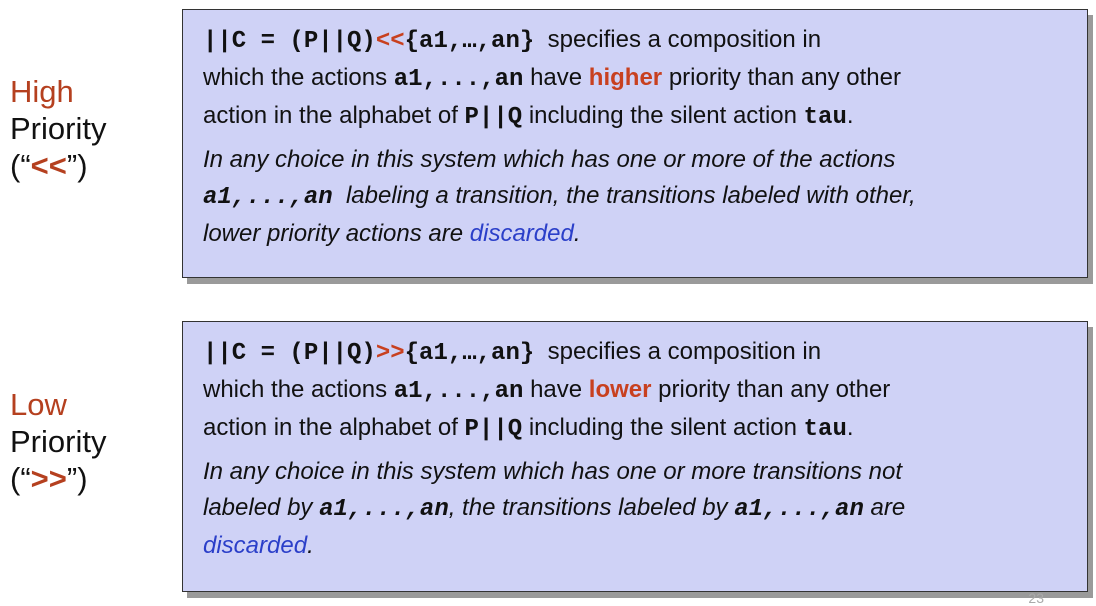 The width and height of the screenshot is (1096, 606). Describe the element at coordinates (625, 77) in the screenshot. I see `highlight-higher: higher` at that location.